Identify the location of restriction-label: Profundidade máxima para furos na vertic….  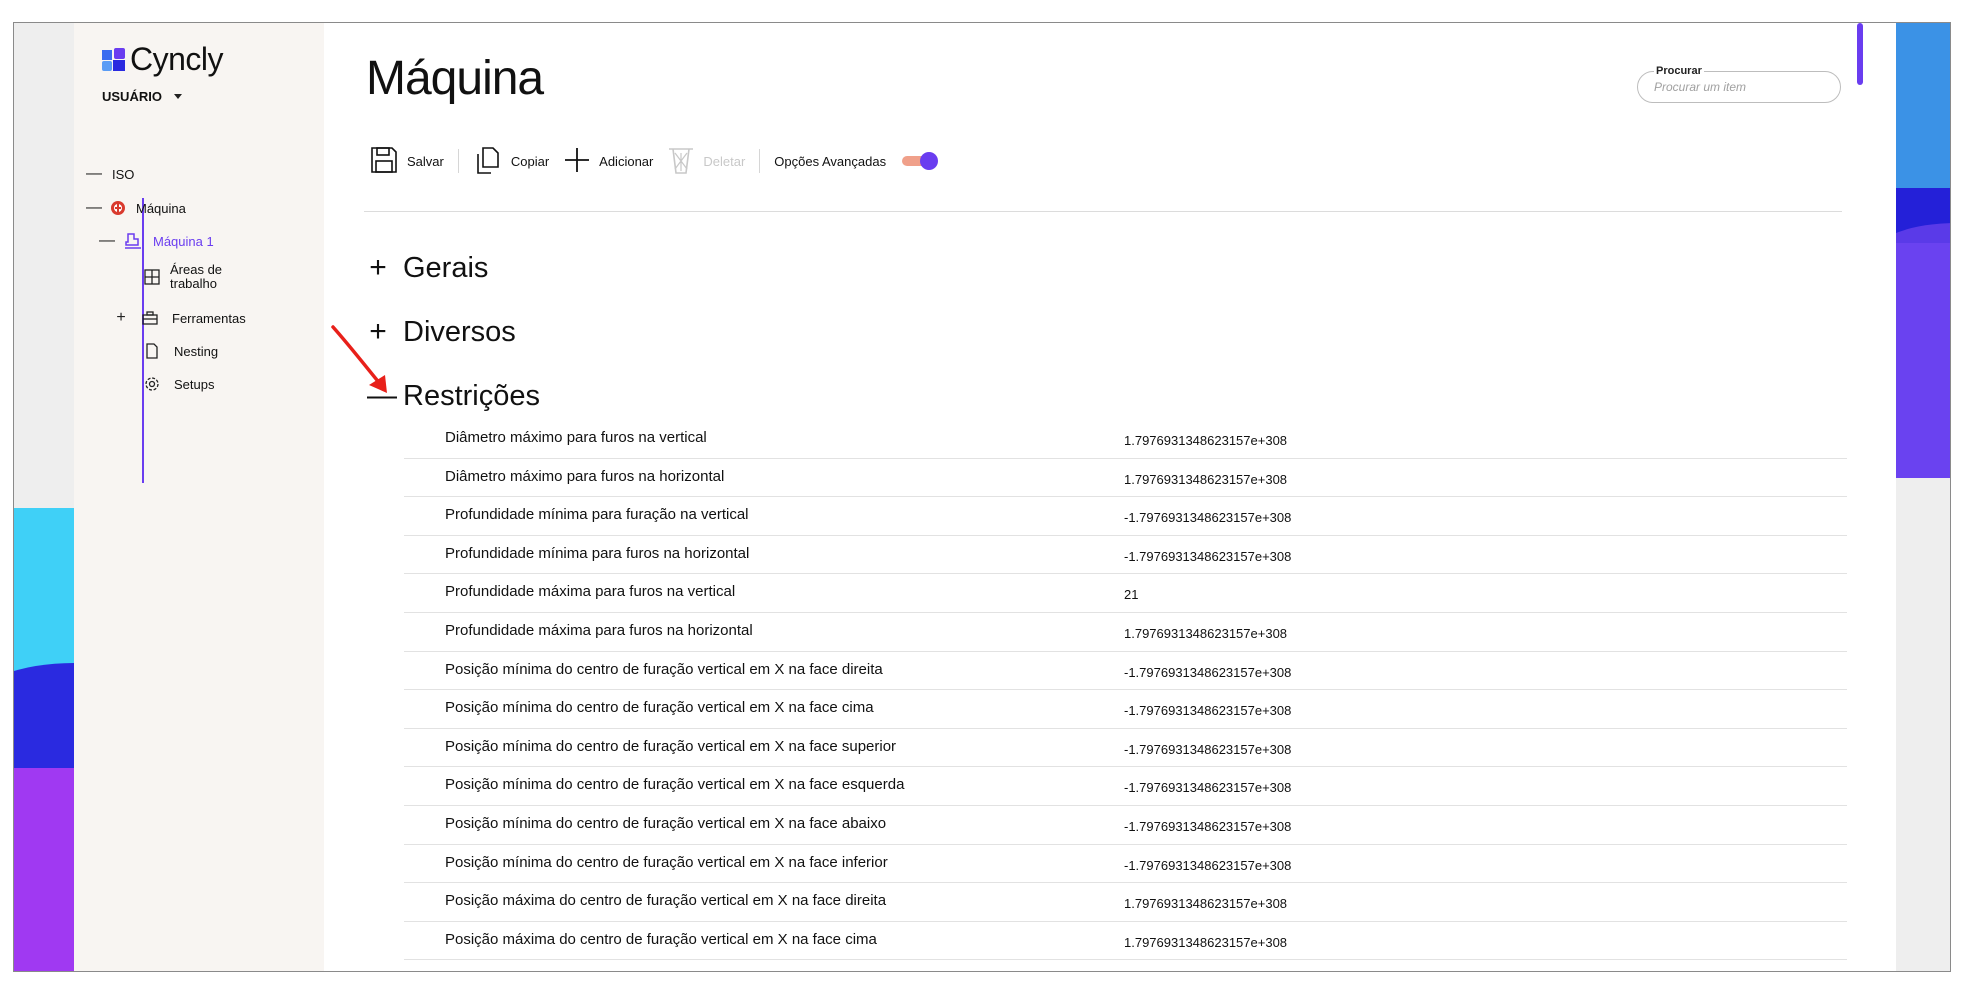
(590, 592).